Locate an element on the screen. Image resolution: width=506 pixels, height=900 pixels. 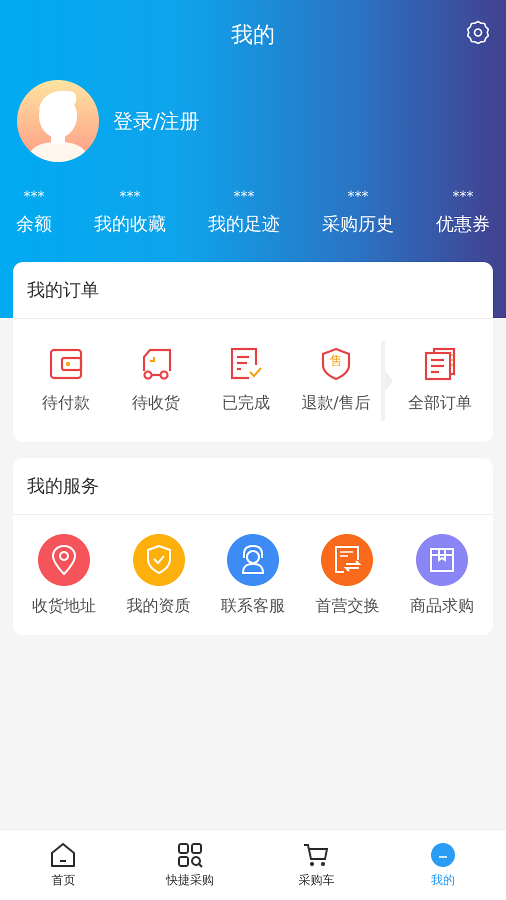
service-button: 首营交换 is located at coordinates (347, 575).